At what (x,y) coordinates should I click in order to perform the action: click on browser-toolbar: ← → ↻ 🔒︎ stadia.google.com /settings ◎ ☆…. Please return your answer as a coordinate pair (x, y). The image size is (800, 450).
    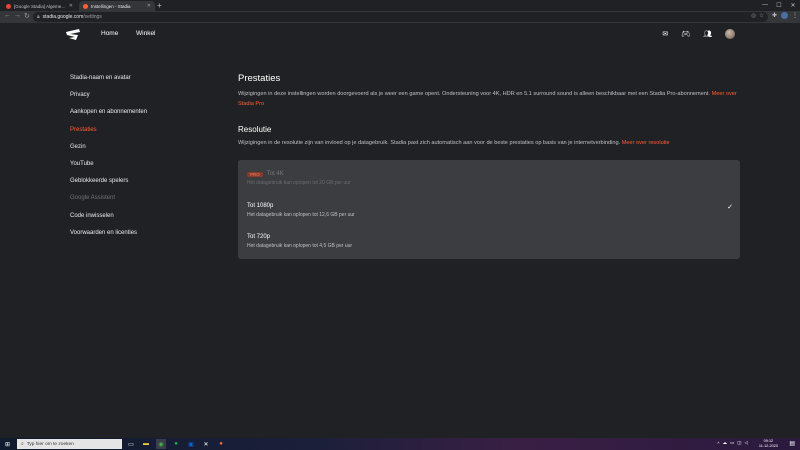
    Looking at the image, I should click on (400, 17).